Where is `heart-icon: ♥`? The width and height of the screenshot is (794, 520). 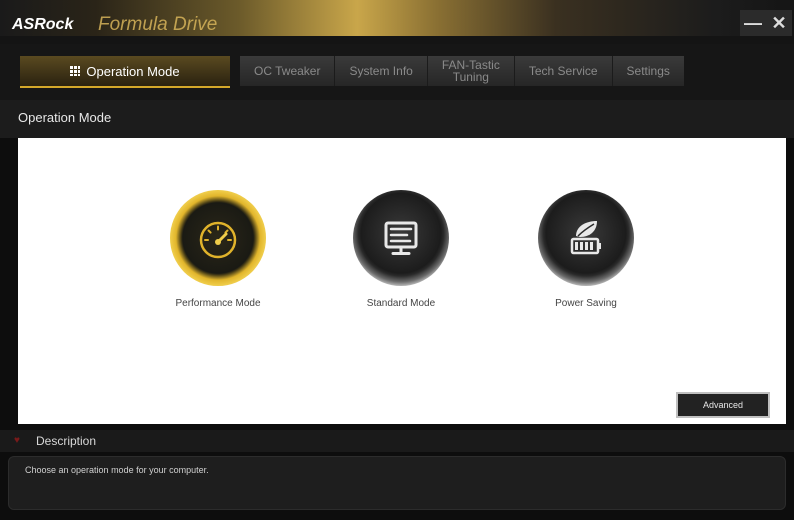
heart-icon: ♥ is located at coordinates (17, 440).